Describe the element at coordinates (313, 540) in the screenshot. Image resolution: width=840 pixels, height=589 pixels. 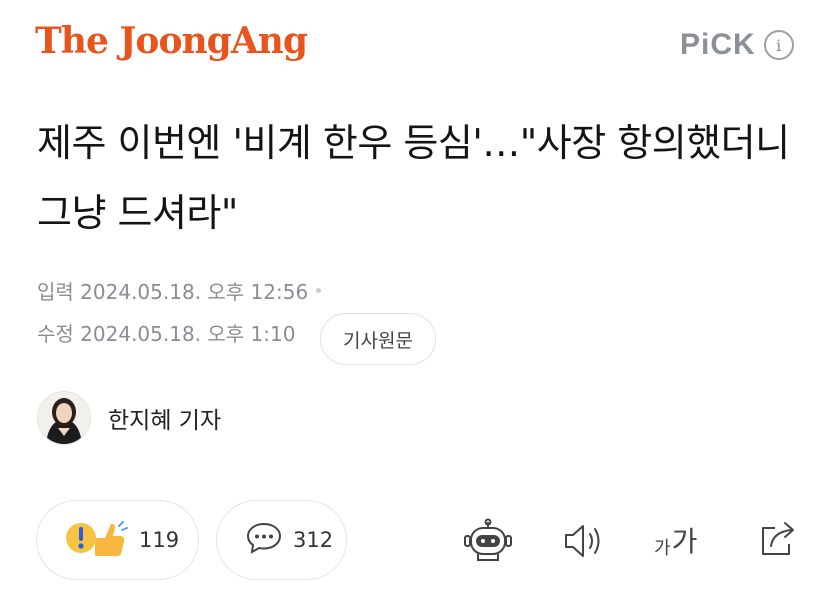
I see `comment-count: 312` at that location.